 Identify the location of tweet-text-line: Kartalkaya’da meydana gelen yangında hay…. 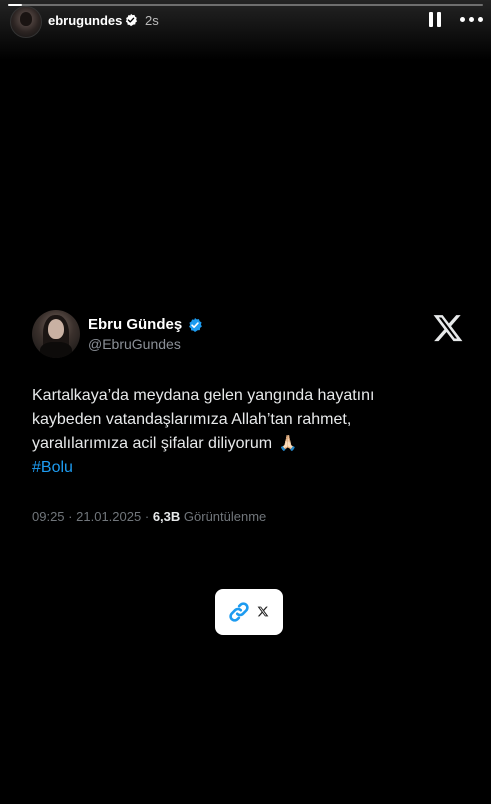
(203, 395).